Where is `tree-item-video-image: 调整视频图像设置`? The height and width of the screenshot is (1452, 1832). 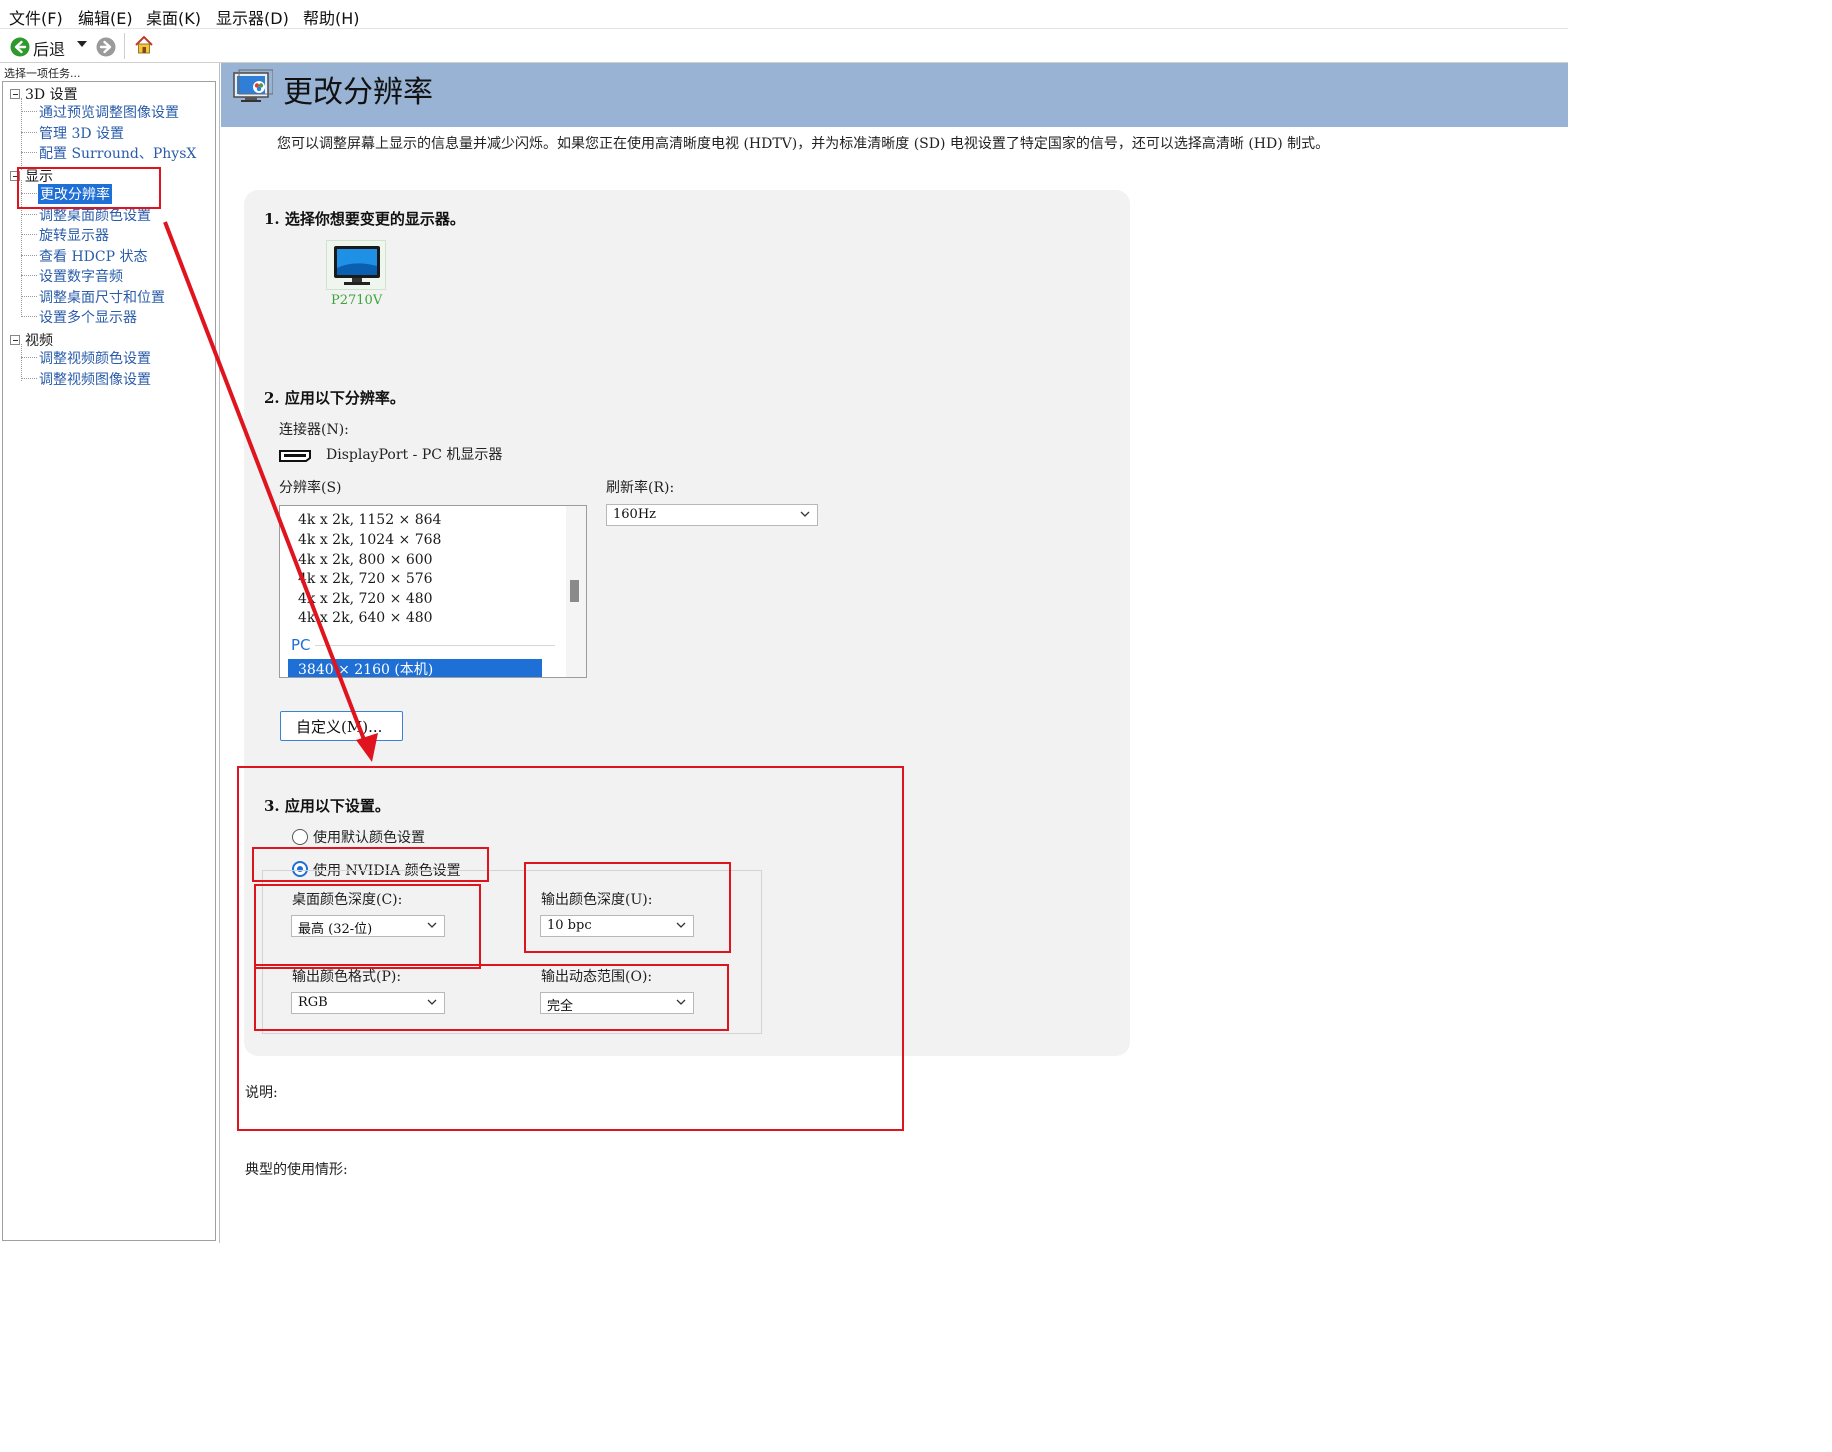 tree-item-video-image: 调整视频图像设置 is located at coordinates (95, 379).